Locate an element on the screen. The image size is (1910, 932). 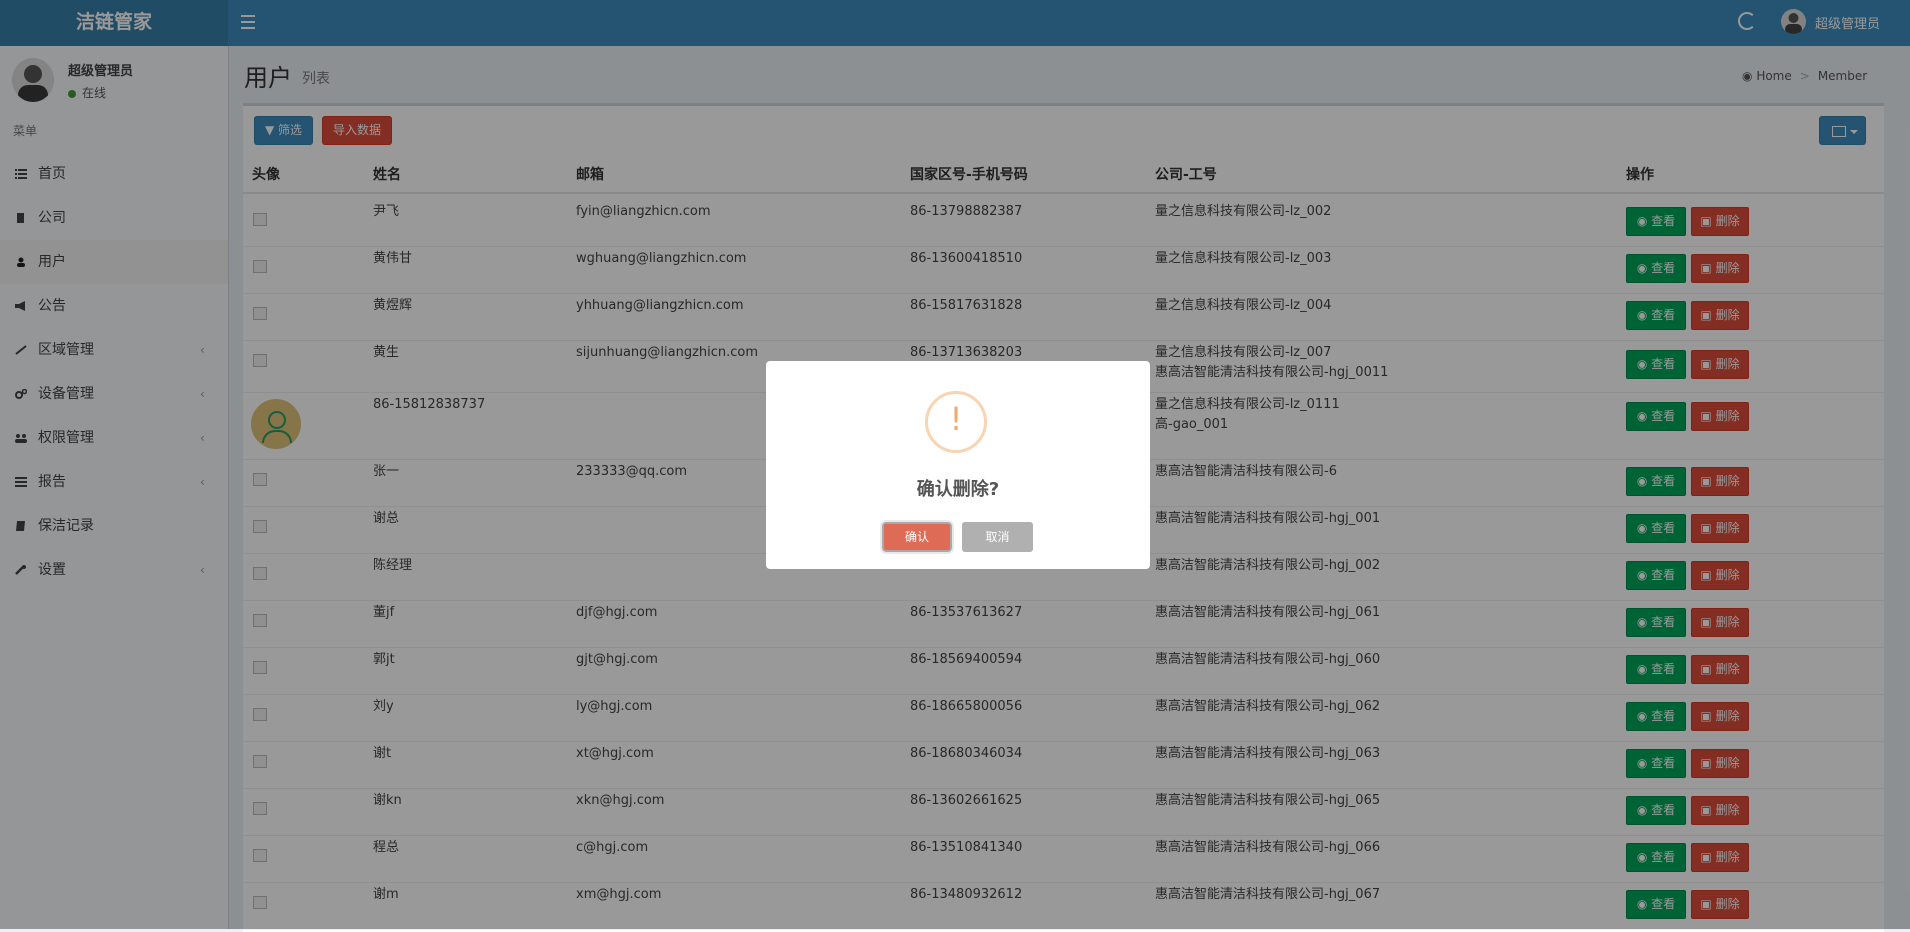
dialog-title: 确认删除? is located at coordinates (958, 489).